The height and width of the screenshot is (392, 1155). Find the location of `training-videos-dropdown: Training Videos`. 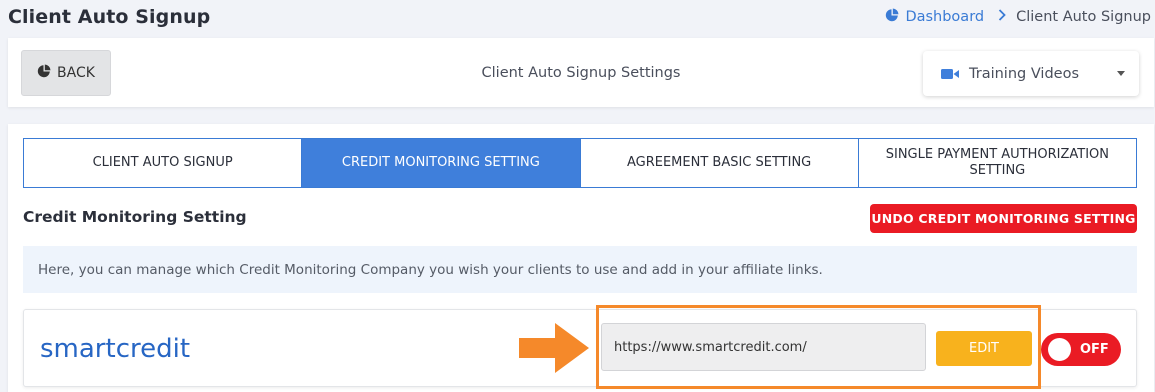

training-videos-dropdown: Training Videos is located at coordinates (1031, 73).